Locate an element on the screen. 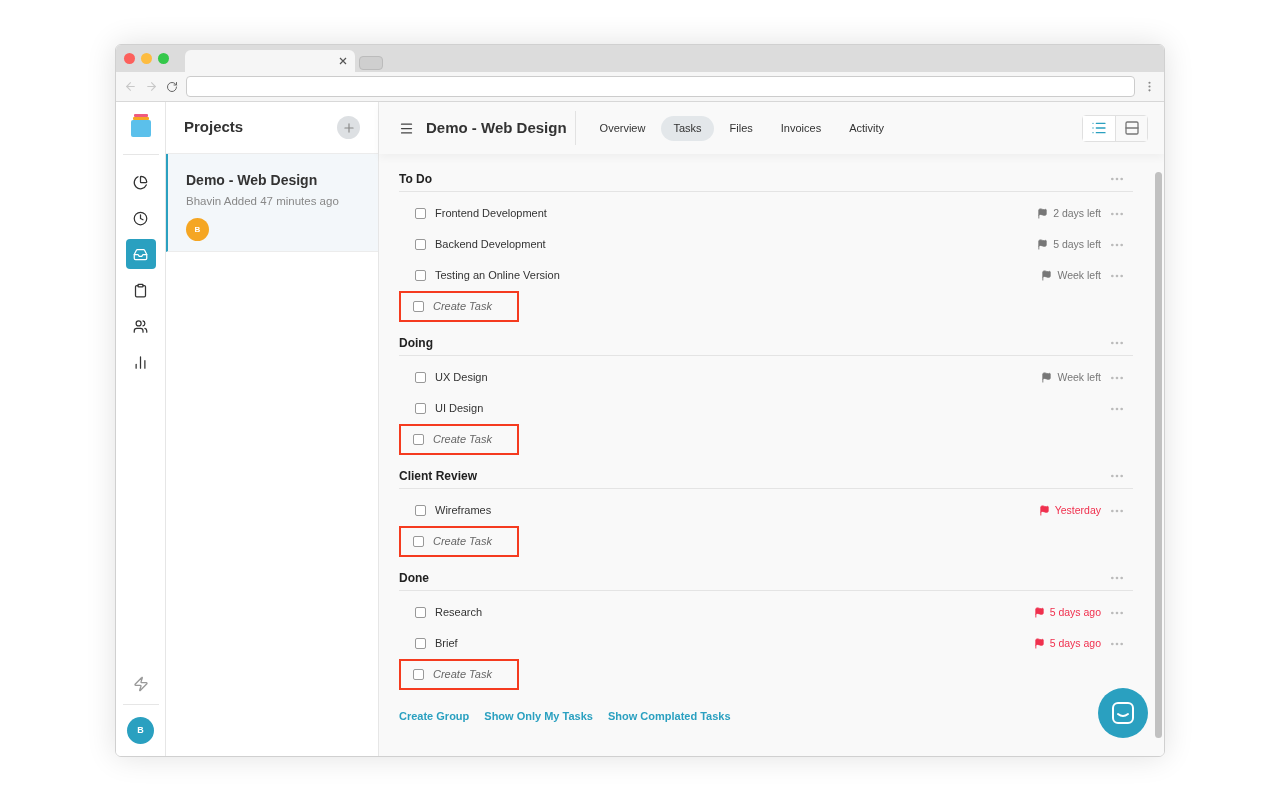 This screenshot has width=1280, height=800. chat-icon is located at coordinates (1123, 713).